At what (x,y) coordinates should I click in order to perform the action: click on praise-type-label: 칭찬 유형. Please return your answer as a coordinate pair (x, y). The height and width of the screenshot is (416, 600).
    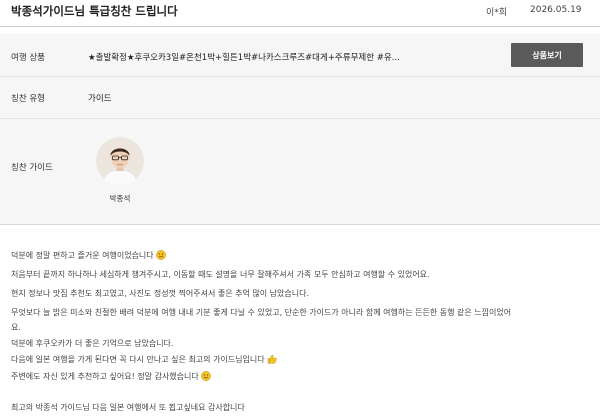
    Looking at the image, I should click on (28, 99).